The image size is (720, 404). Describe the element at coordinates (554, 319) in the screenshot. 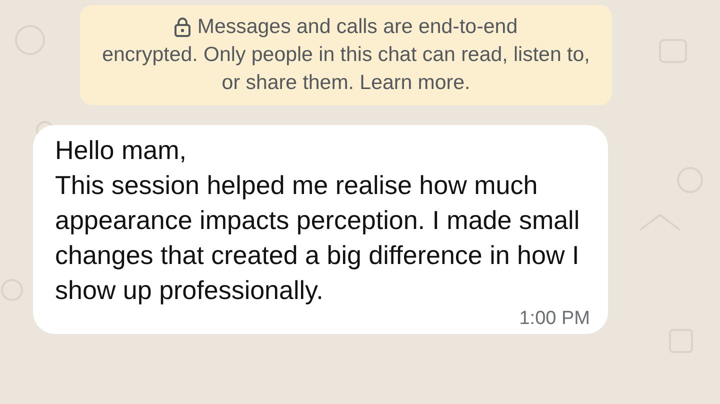

I see `message-time: 1:00 PM` at that location.